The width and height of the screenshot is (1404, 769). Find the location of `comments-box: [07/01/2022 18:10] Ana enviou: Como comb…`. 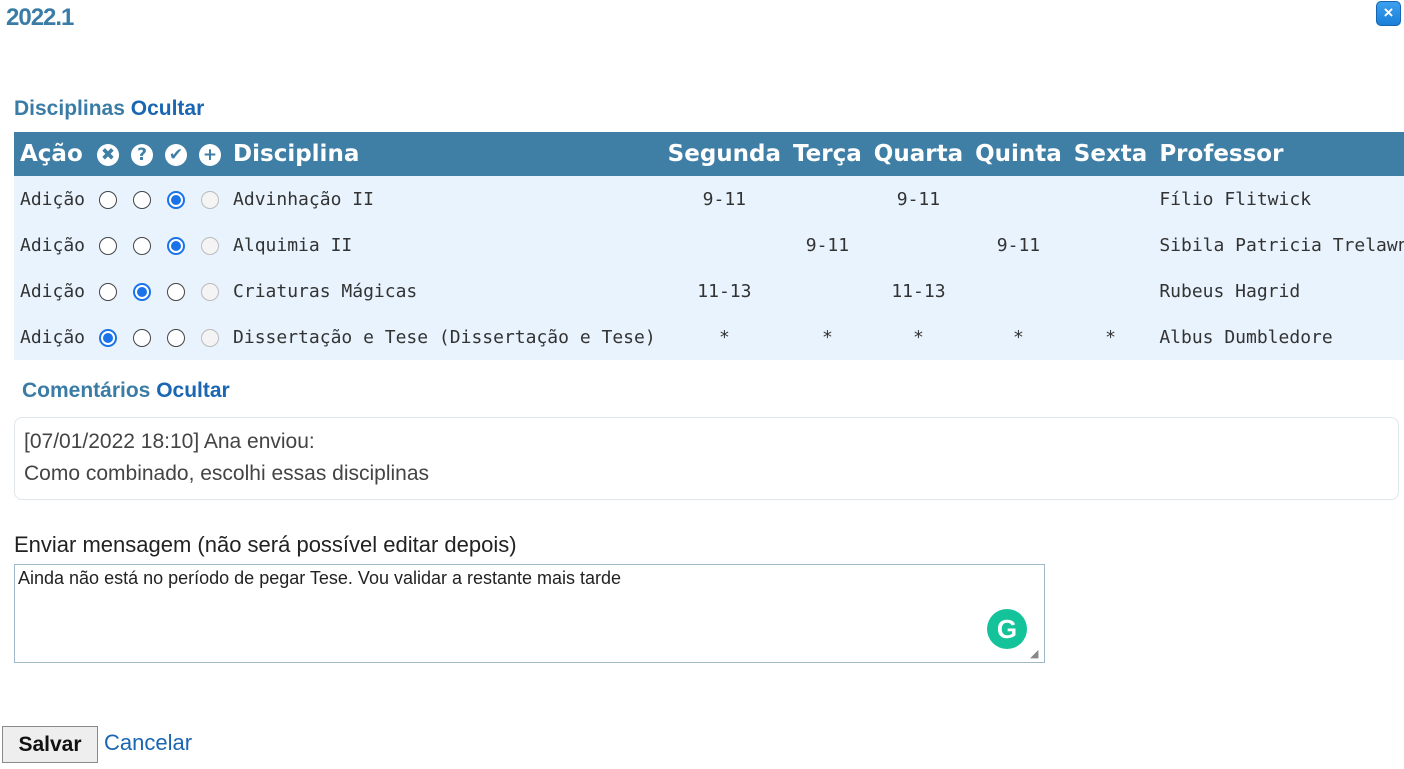

comments-box: [07/01/2022 18:10] Ana enviou: Como comb… is located at coordinates (706, 458).